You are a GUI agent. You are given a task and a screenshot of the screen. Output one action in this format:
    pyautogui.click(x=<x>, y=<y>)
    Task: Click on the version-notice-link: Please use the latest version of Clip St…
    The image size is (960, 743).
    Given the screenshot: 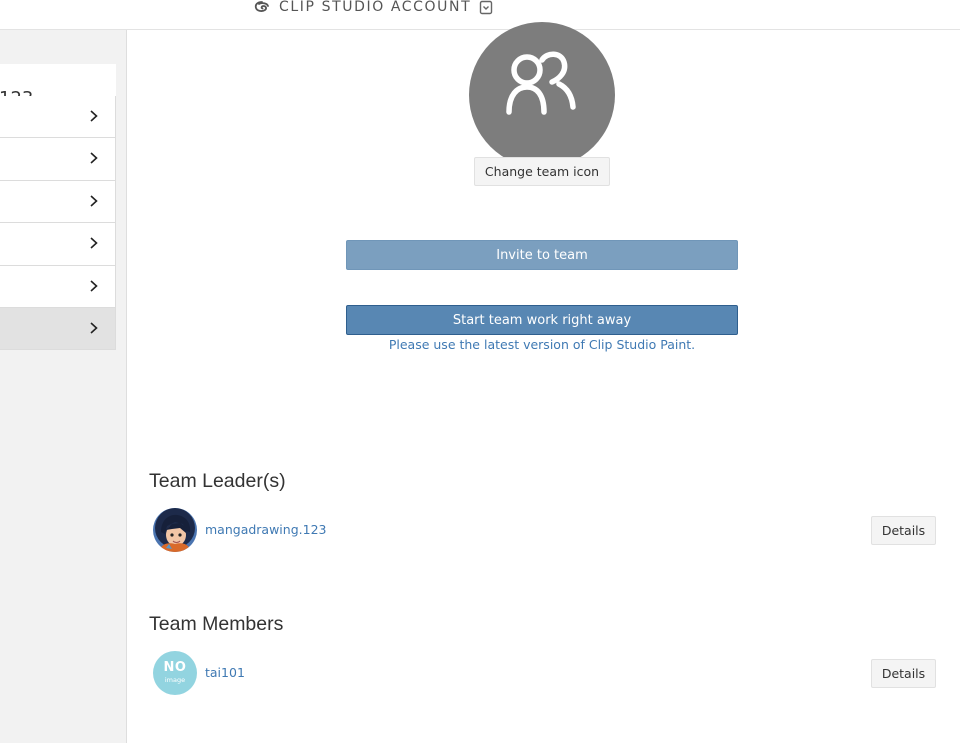 What is the action you would take?
    pyautogui.click(x=542, y=344)
    